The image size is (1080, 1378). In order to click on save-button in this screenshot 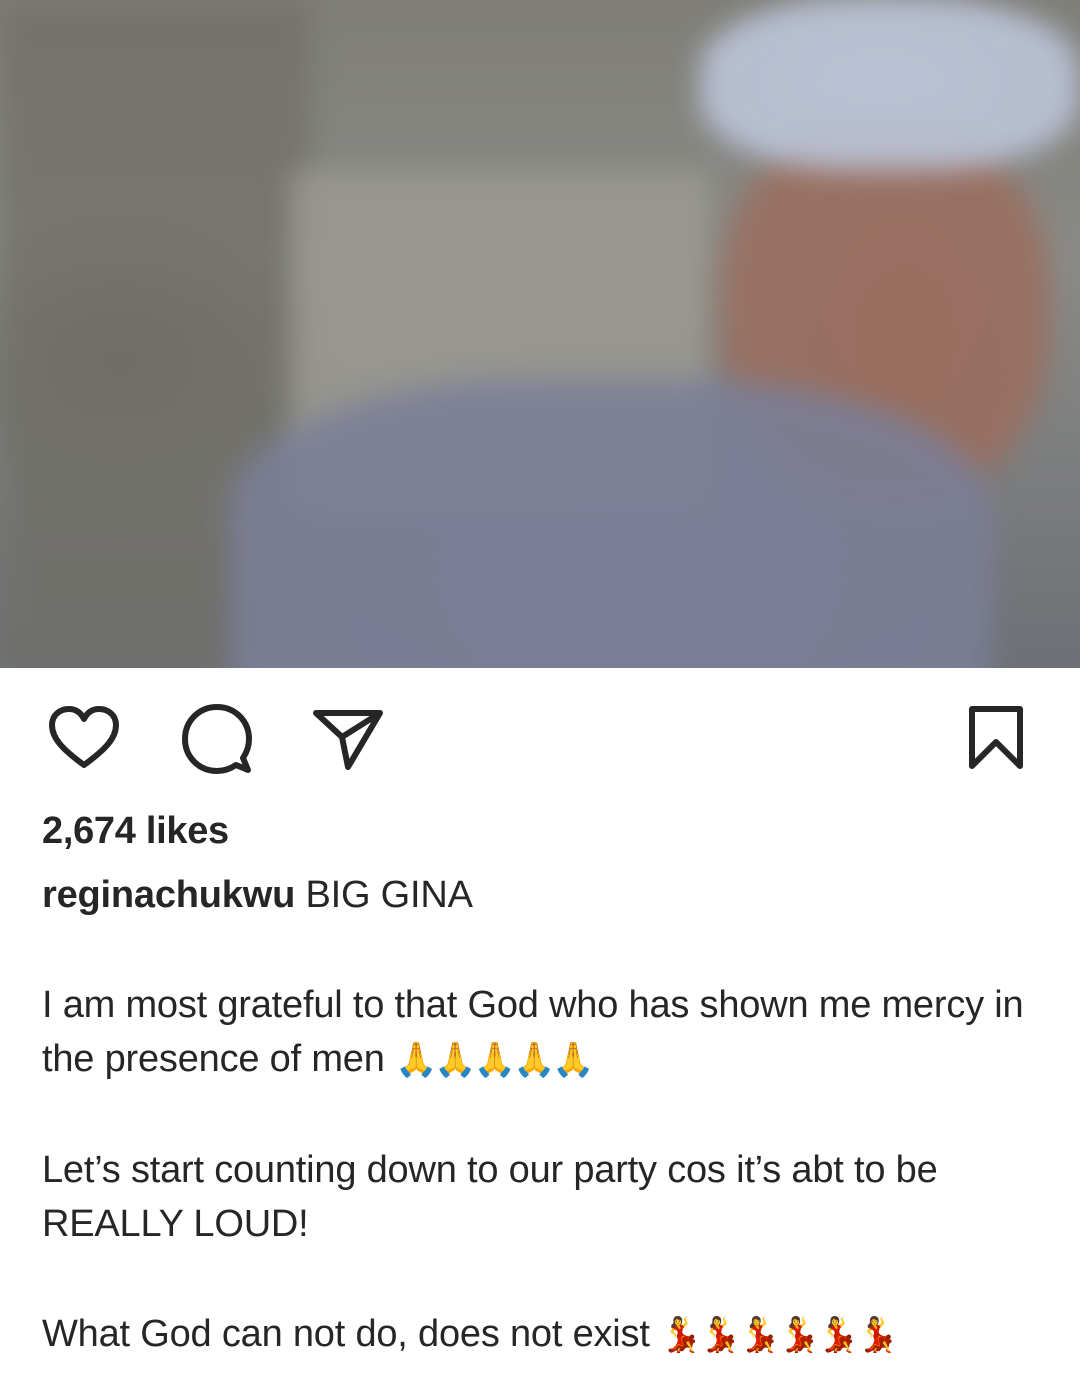, I will do `click(996, 738)`.